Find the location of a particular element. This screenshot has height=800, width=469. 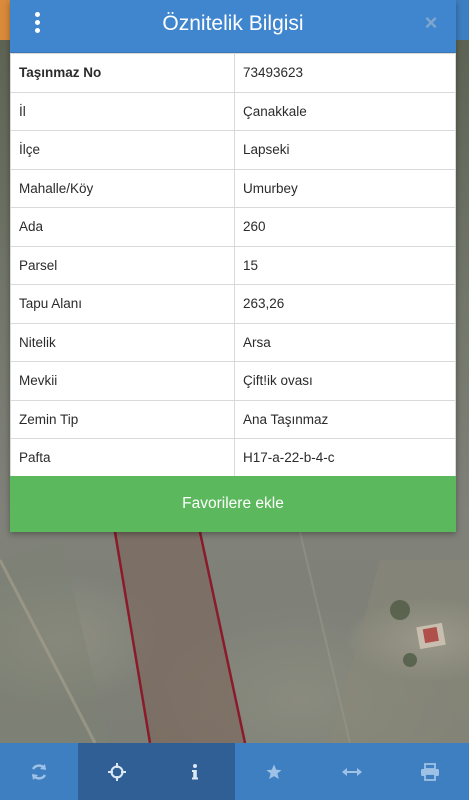

horizontal-arrows-icon is located at coordinates (351, 771).